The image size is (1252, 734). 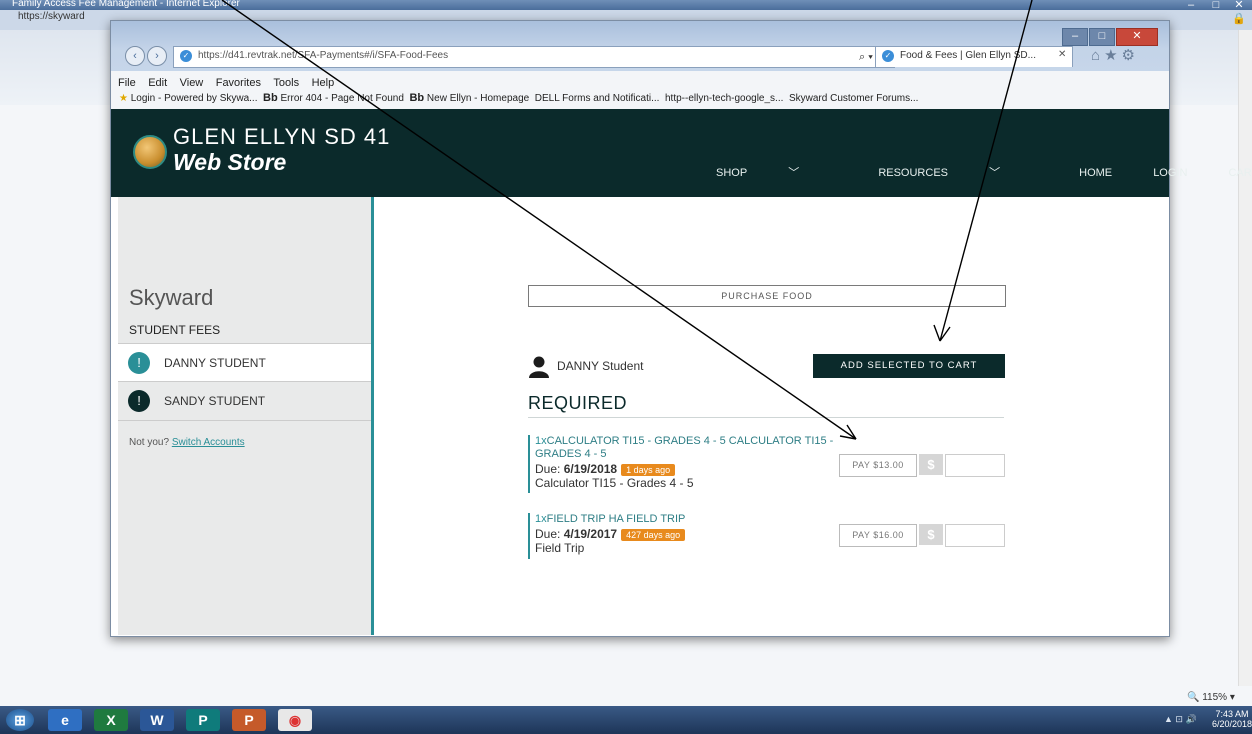 I want to click on browser-tab: ✓ Food & Fees | Glen Ellyn SD... ✕, so click(x=974, y=56).